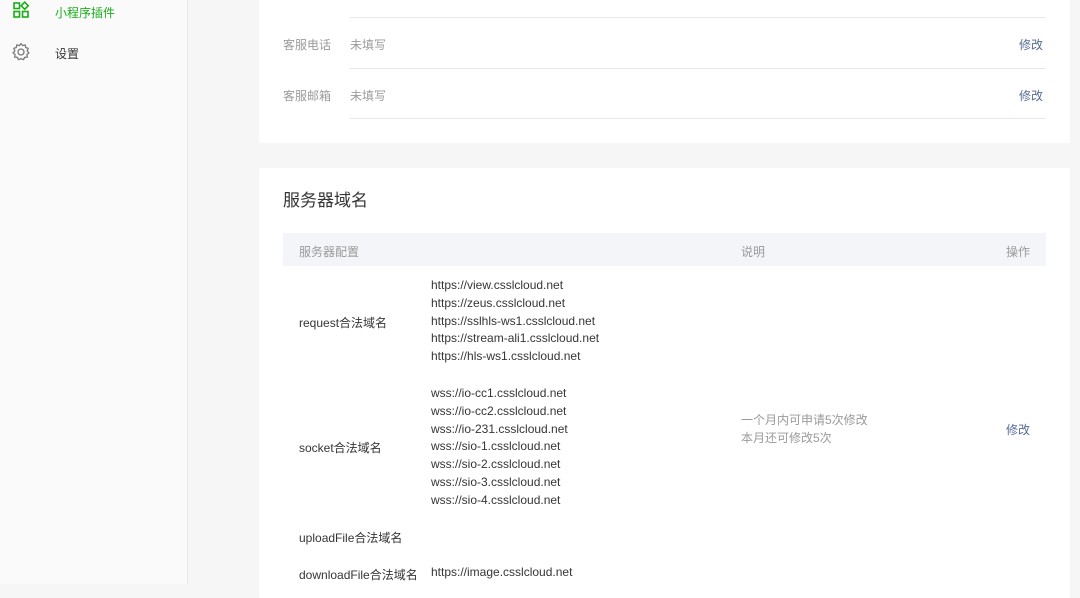 Image resolution: width=1080 pixels, height=598 pixels. Describe the element at coordinates (1031, 95) in the screenshot. I see `edit-email-link: 修改` at that location.